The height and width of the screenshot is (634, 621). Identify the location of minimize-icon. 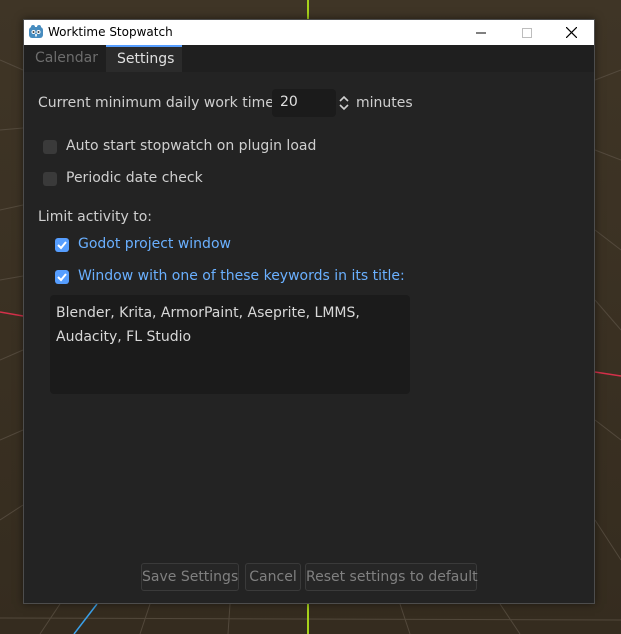
(481, 32).